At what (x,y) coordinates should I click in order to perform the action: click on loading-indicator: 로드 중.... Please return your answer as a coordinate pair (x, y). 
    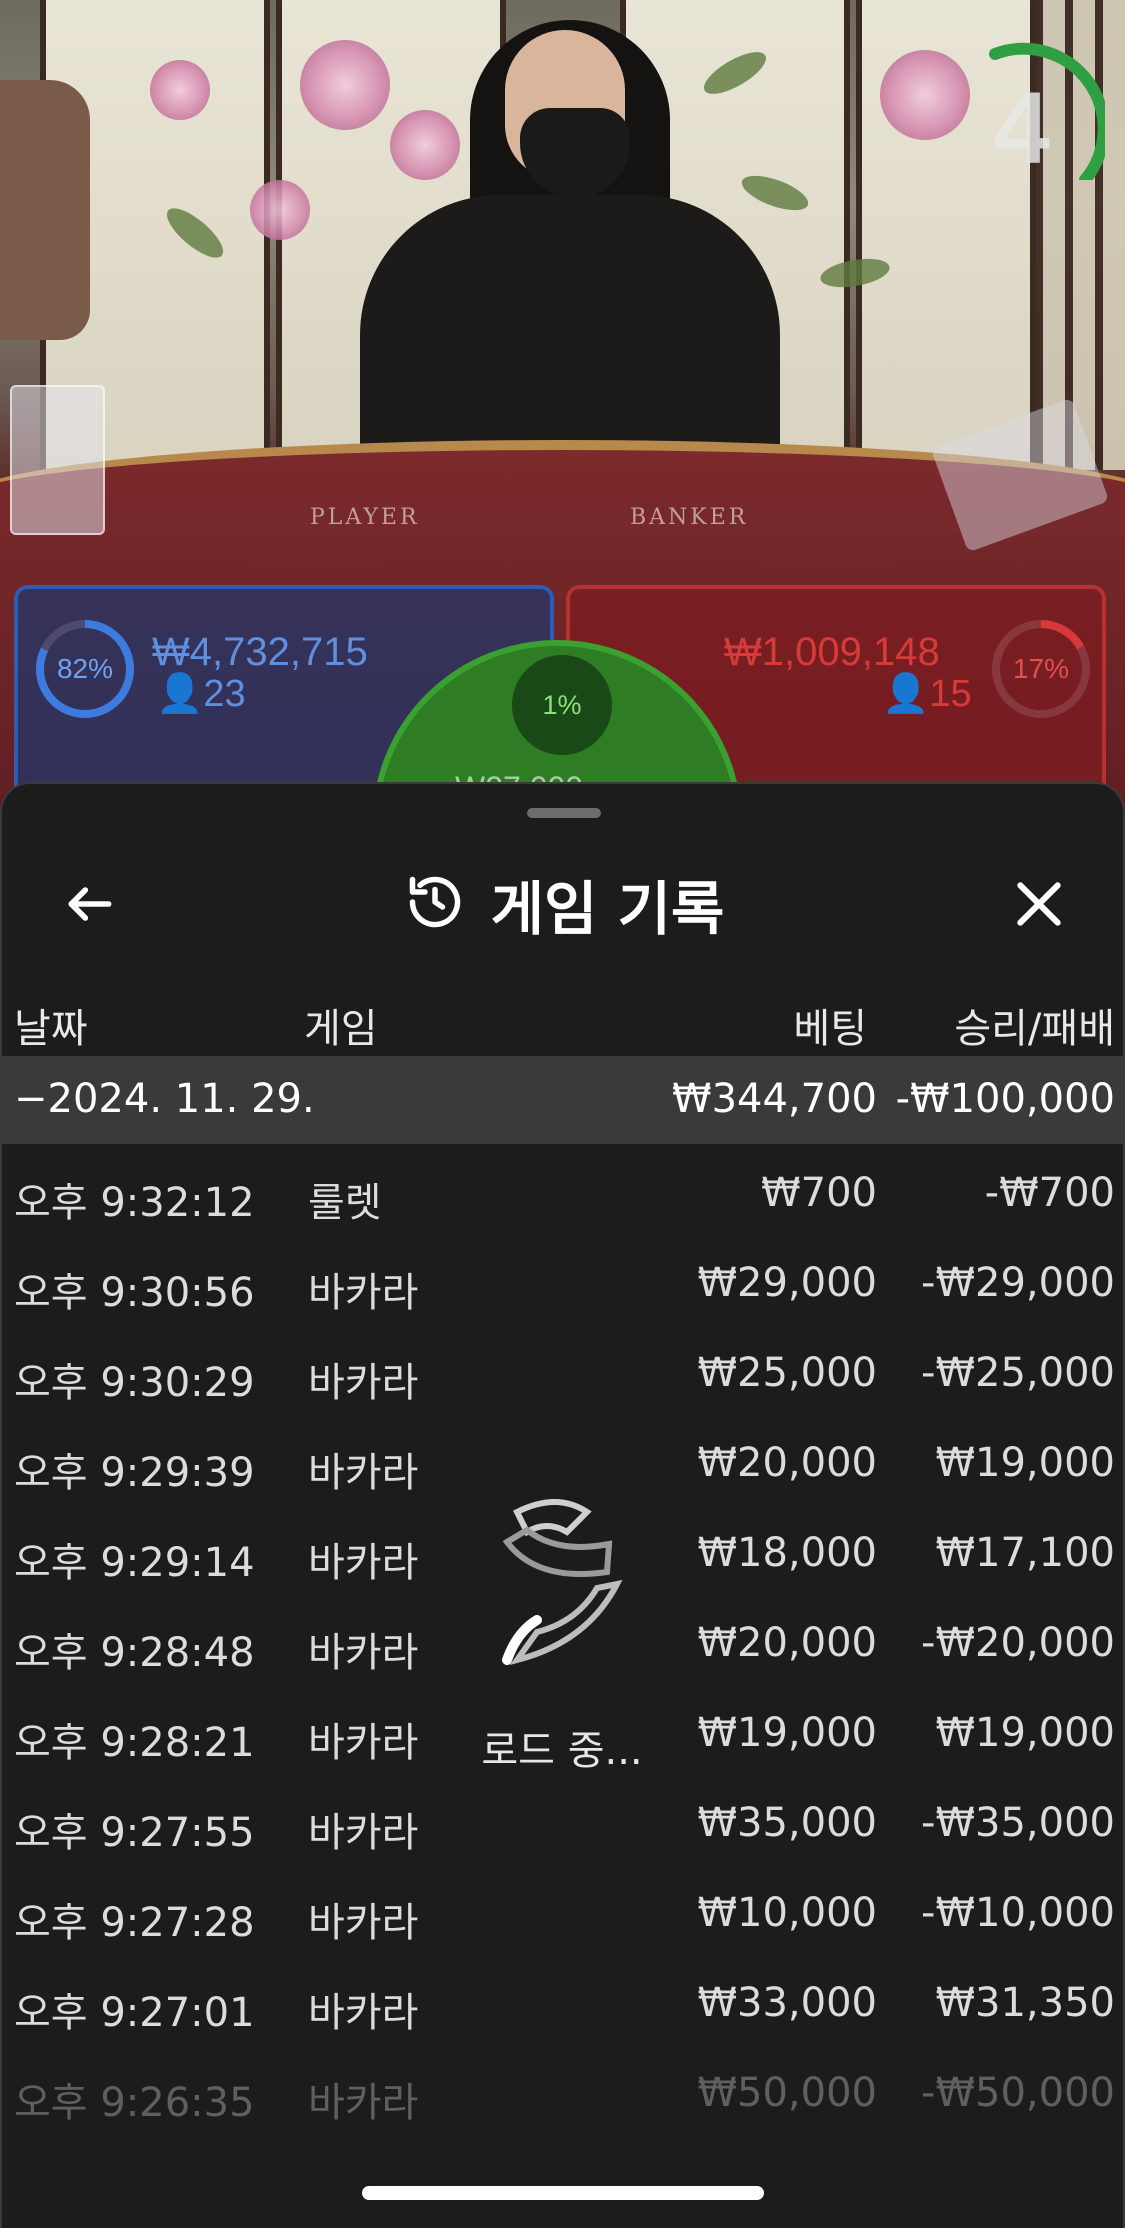
    Looking at the image, I should click on (562, 1642).